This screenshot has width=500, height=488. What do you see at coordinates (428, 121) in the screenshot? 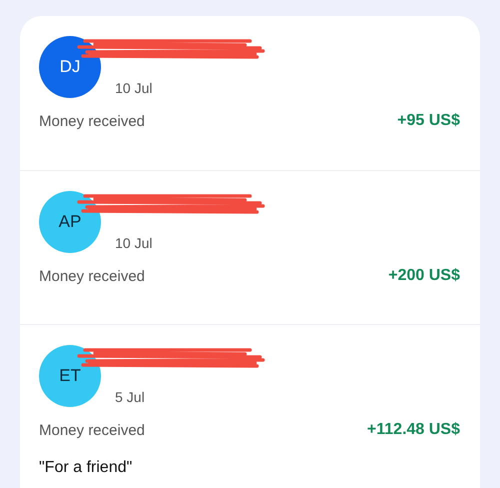
I see `transaction-amount: +95 US$` at bounding box center [428, 121].